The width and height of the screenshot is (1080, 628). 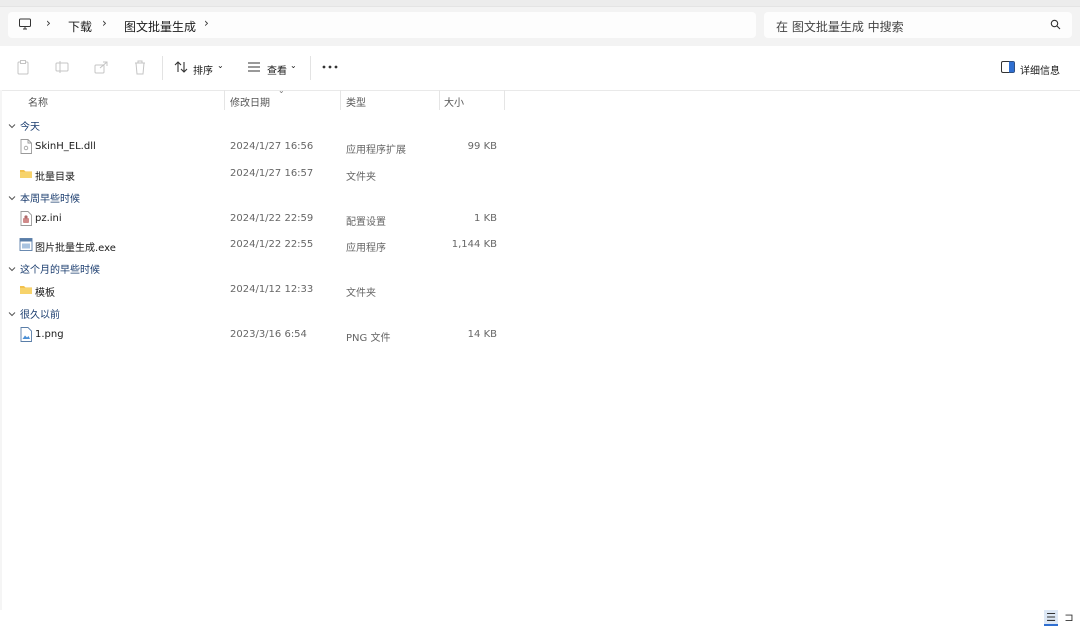 I want to click on file-size: 1,144 KB, so click(x=474, y=244).